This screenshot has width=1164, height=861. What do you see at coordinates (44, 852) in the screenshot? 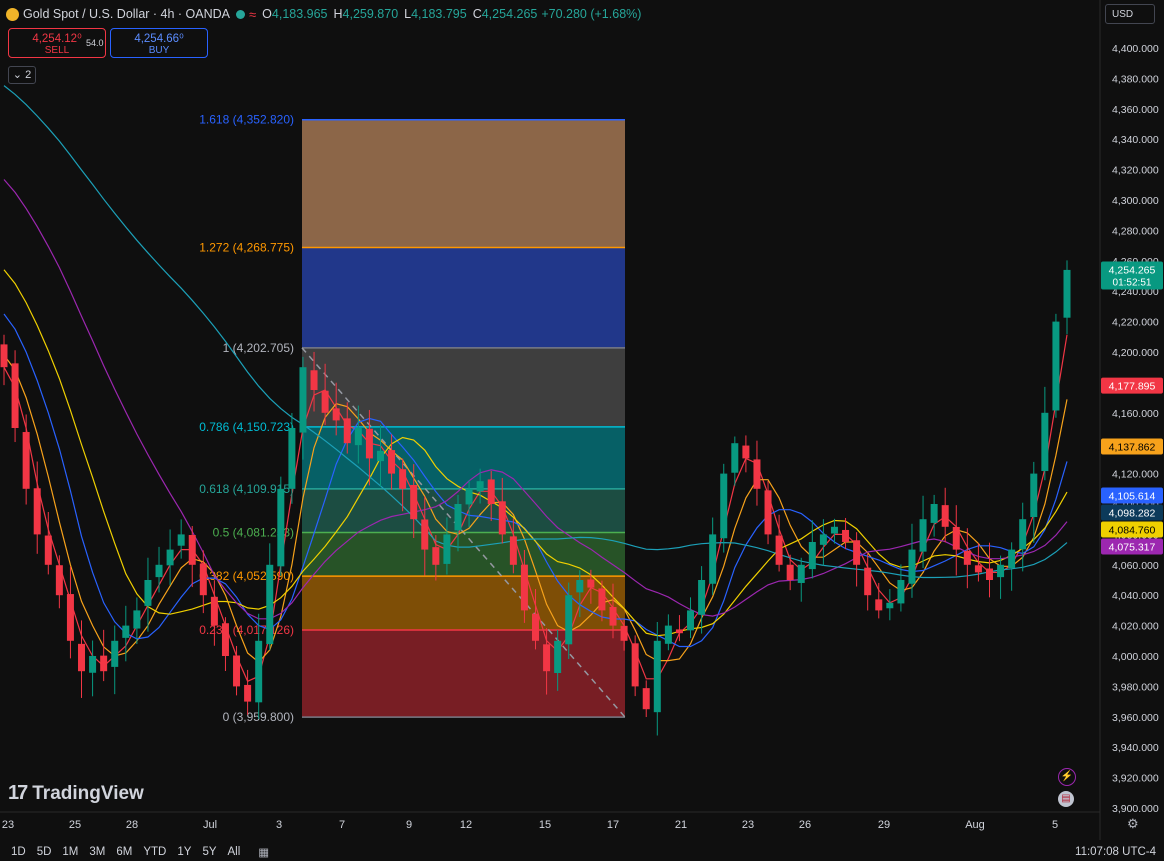
I see `range-5d: 5D` at bounding box center [44, 852].